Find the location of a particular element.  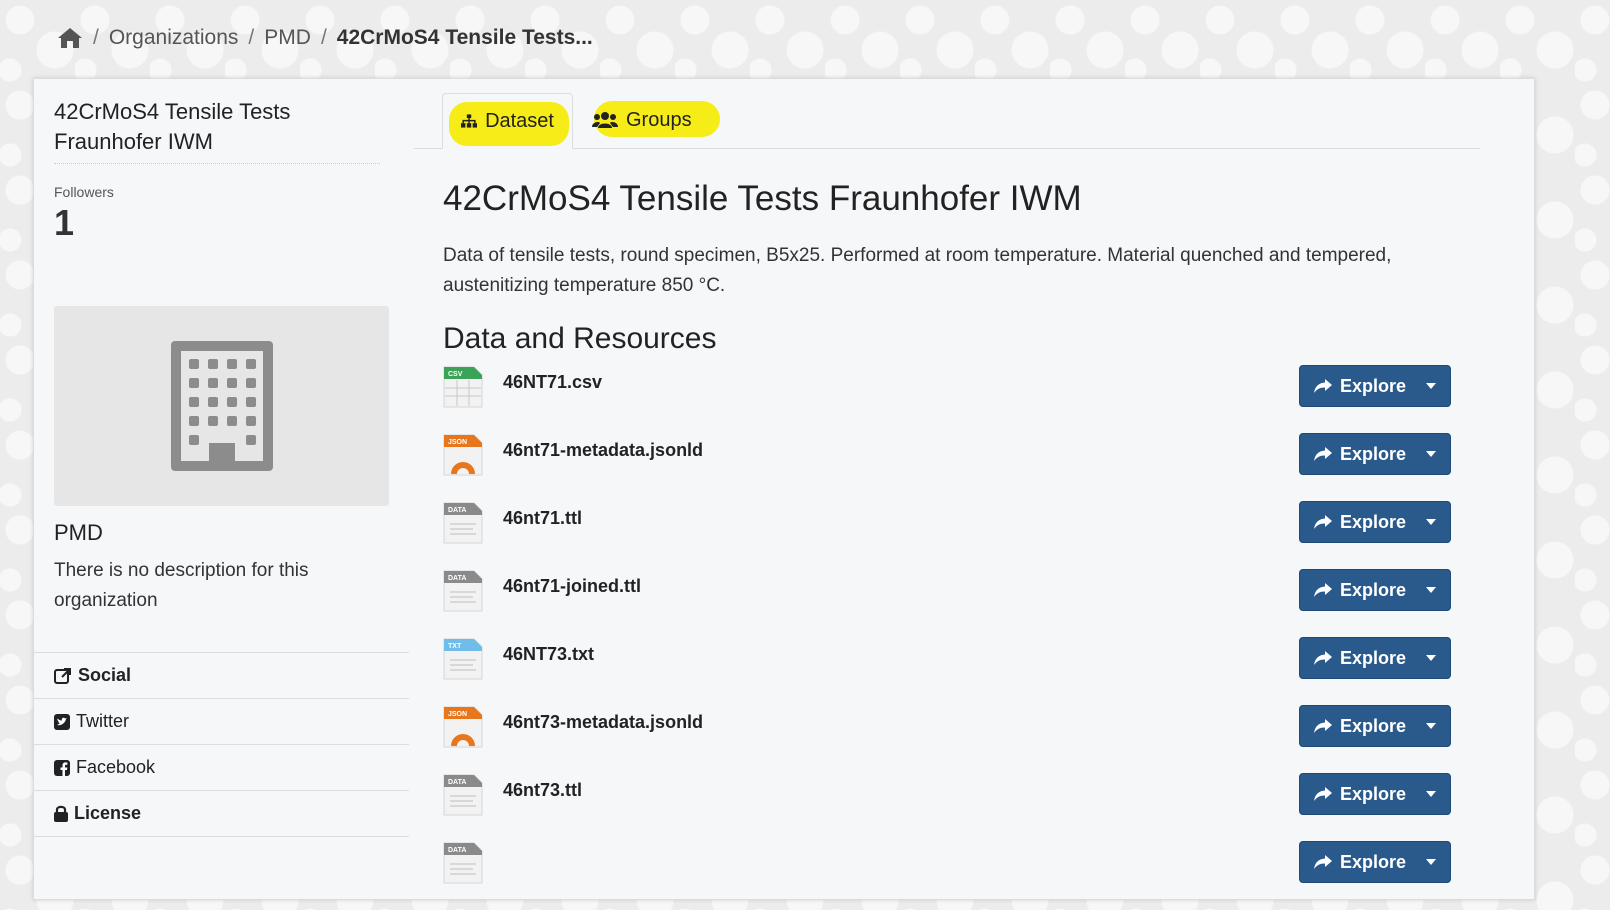

resource-item: JSON 46nt71-metadata.jsonld Explore is located at coordinates (947, 467).